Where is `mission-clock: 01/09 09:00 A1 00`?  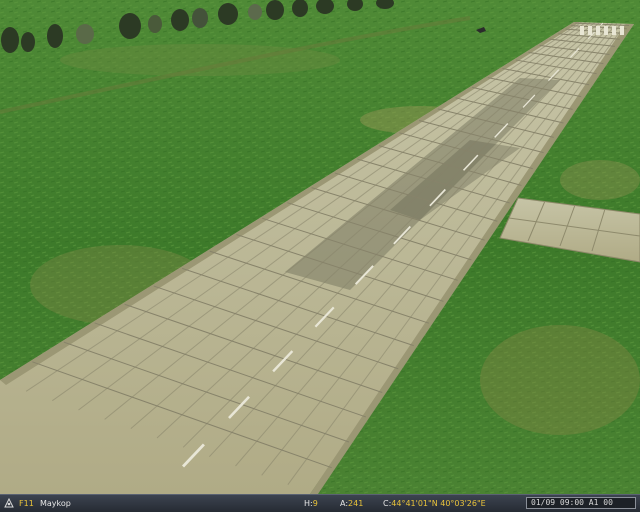
mission-clock: 01/09 09:00 A1 00 is located at coordinates (581, 503).